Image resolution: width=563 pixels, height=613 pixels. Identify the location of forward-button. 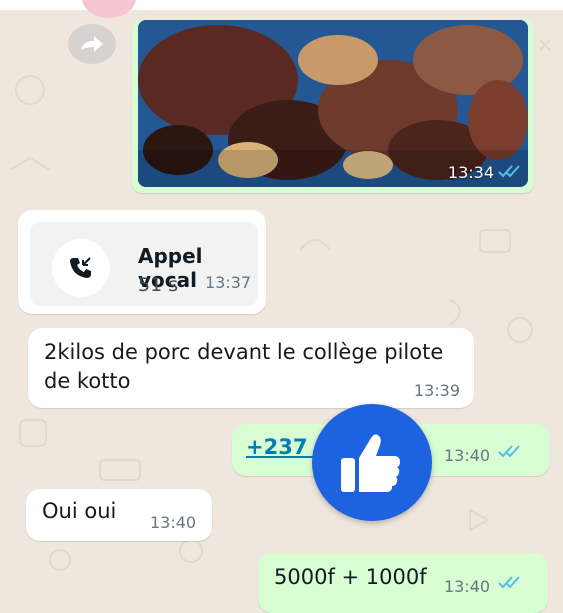
(92, 44).